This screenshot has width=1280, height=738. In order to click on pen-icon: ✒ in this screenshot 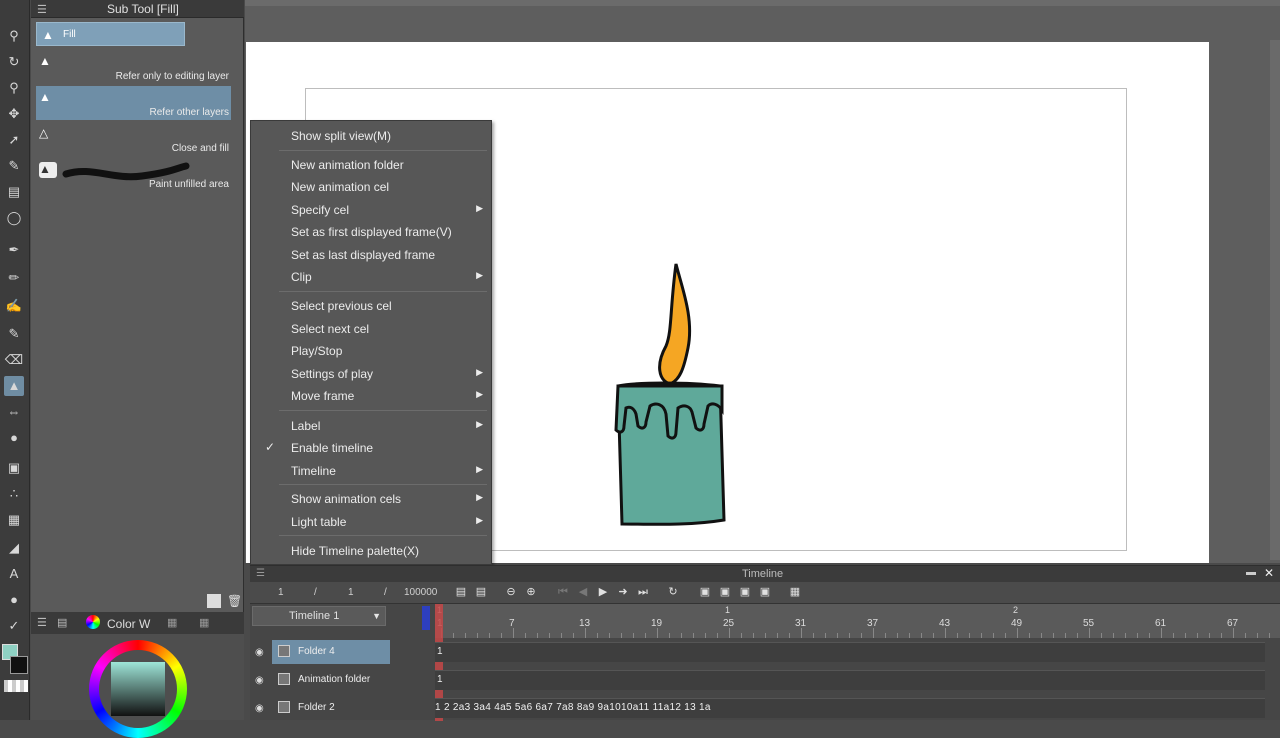, I will do `click(14, 250)`.